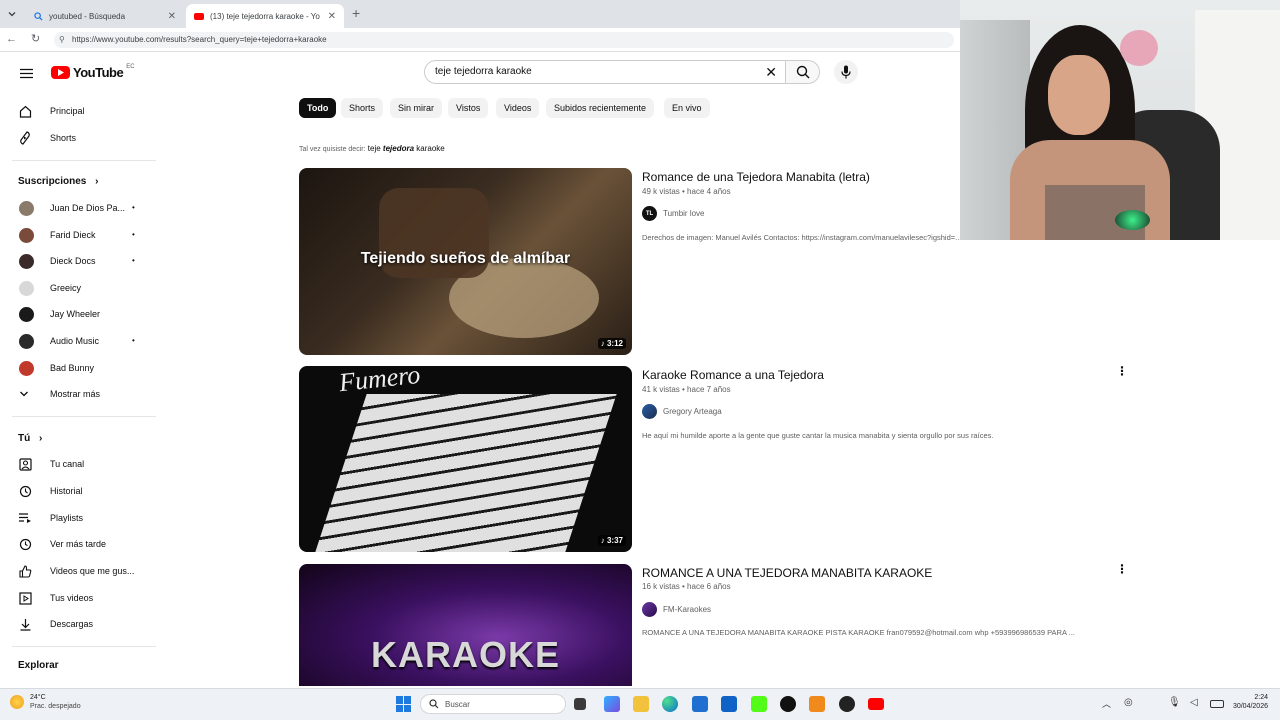  I want to click on chip-en-vivo: En vivo, so click(687, 108).